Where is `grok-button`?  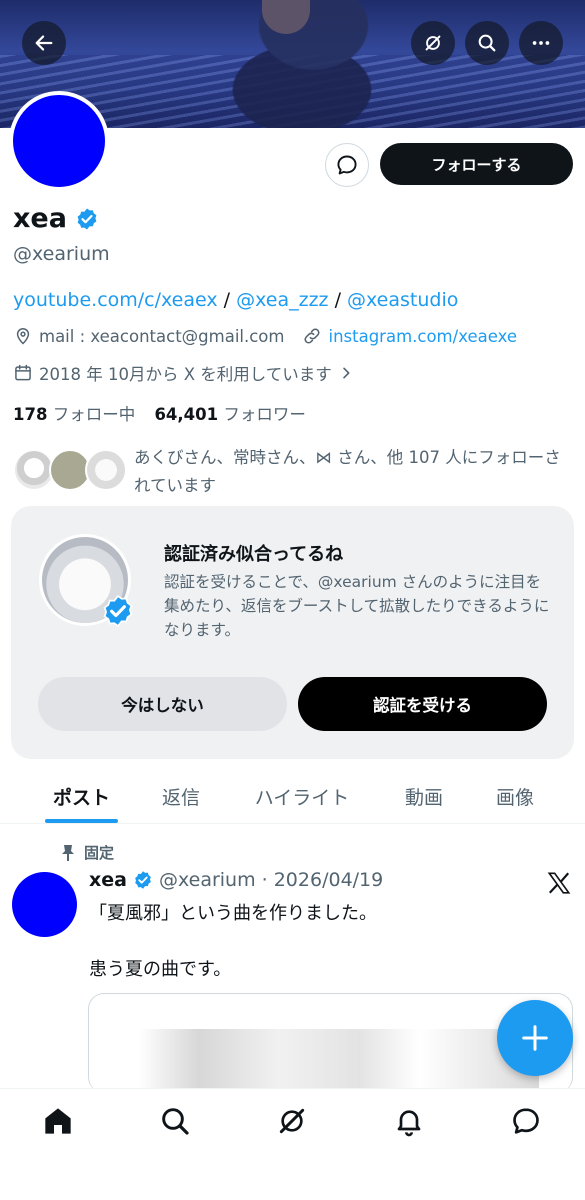 grok-button is located at coordinates (433, 43).